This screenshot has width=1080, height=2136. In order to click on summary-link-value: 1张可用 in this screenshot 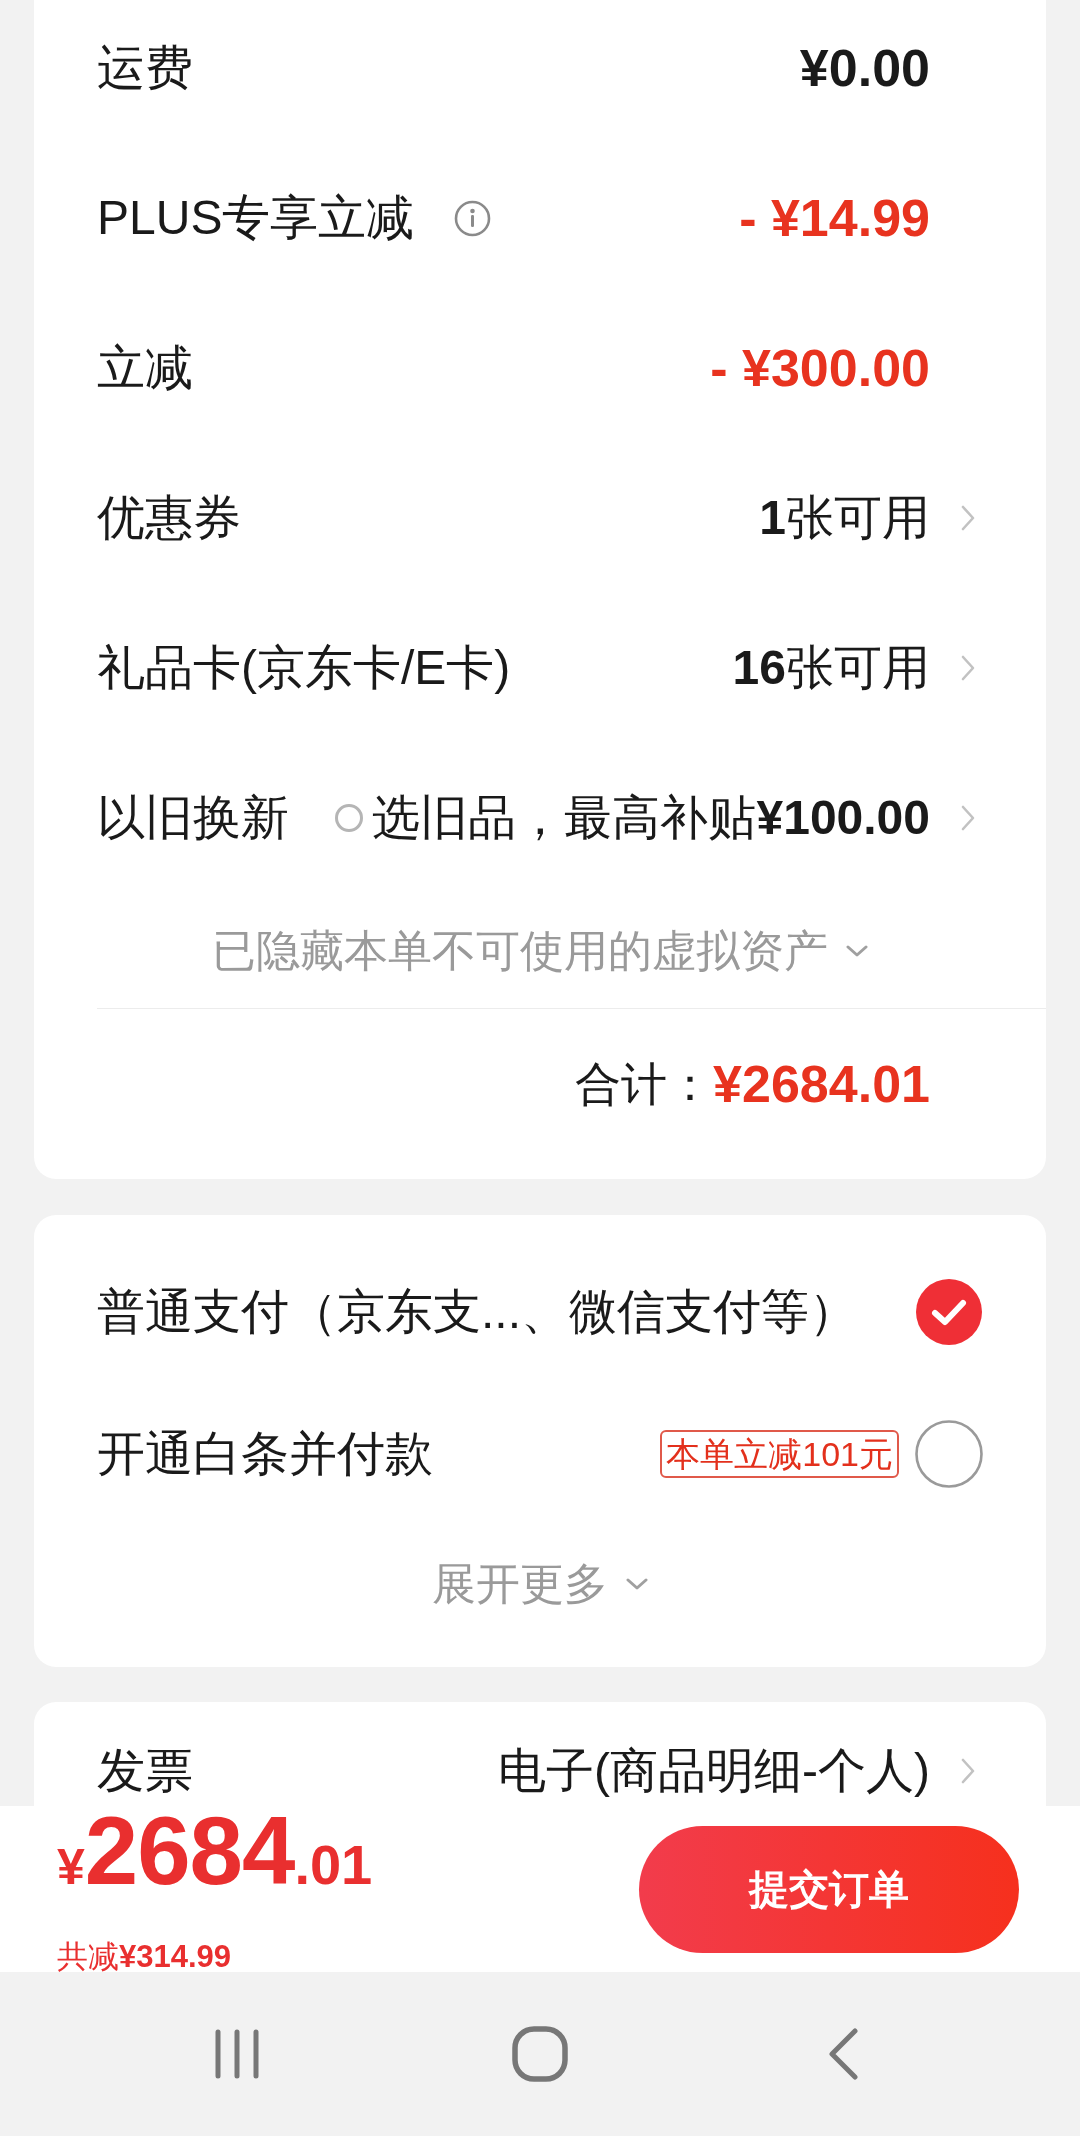, I will do `click(844, 518)`.